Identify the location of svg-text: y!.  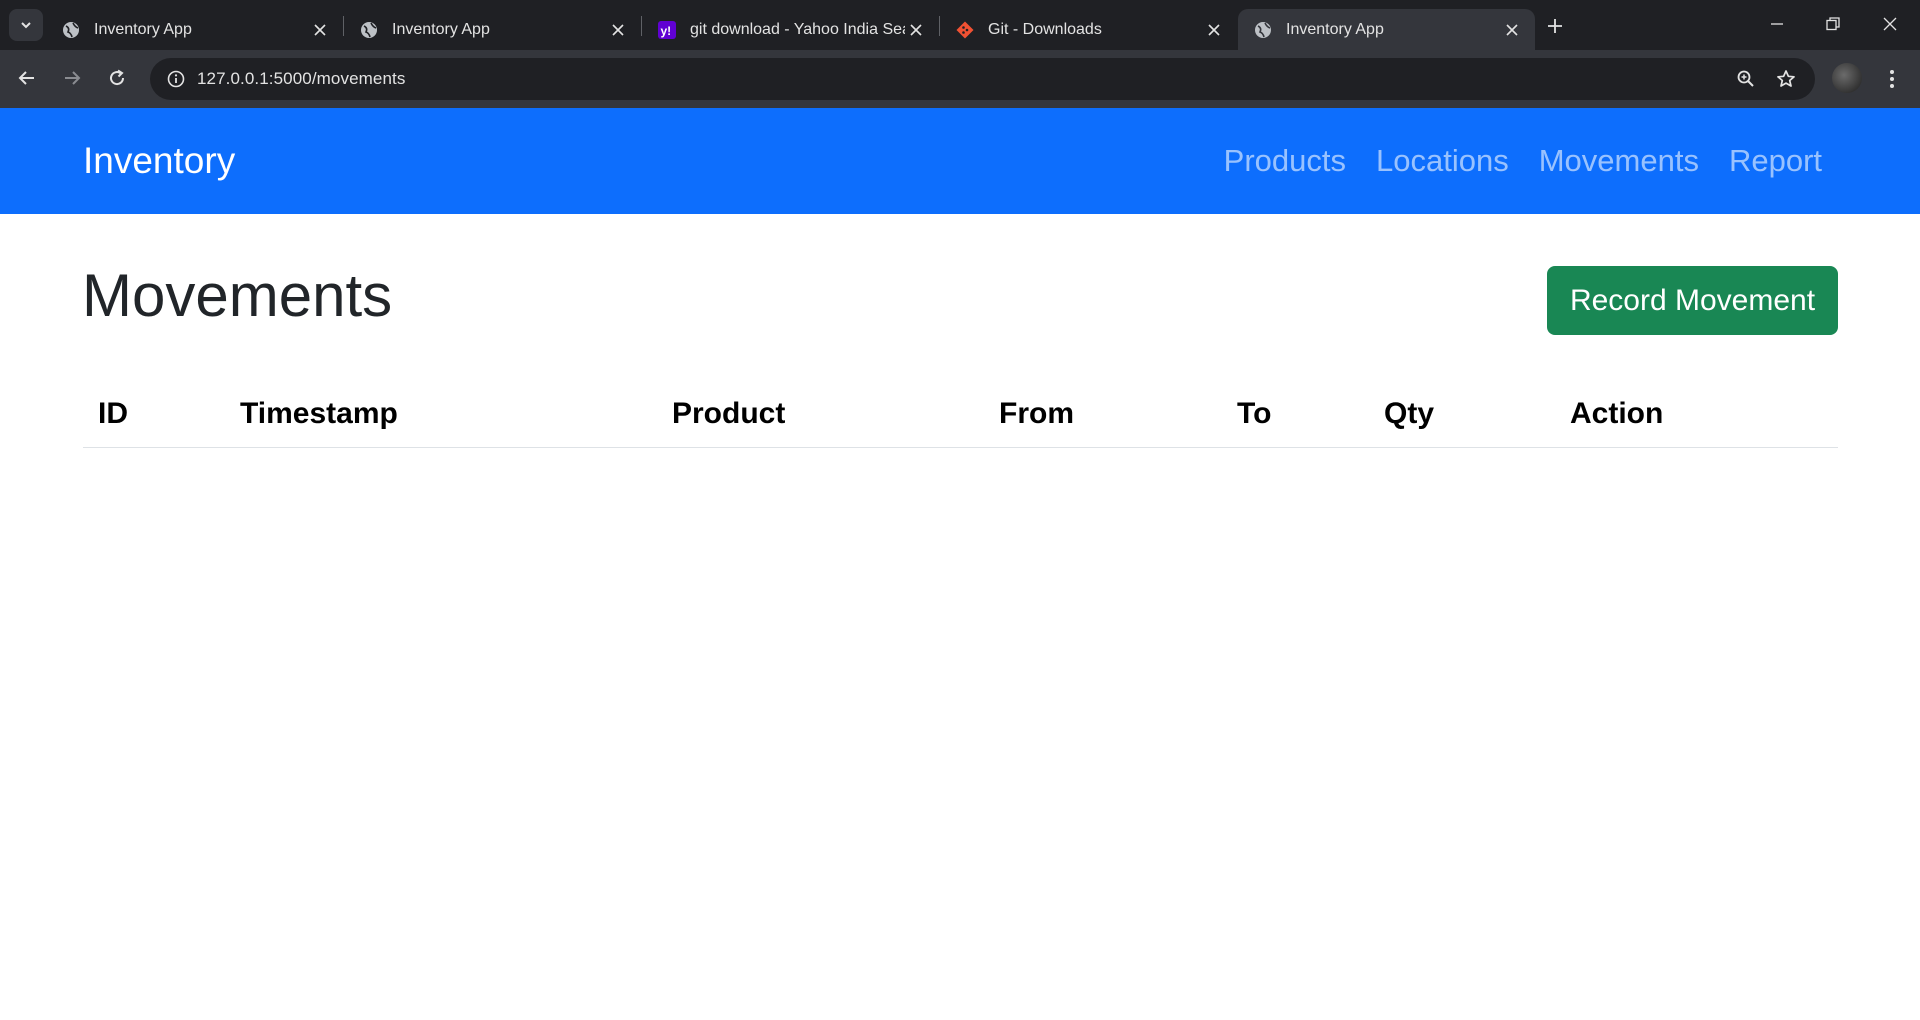
(666, 31).